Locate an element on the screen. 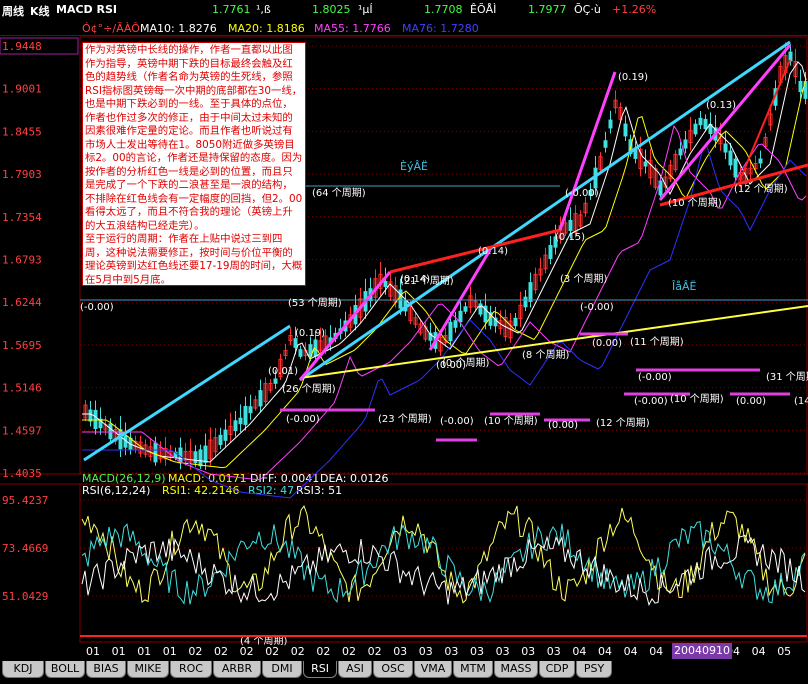 Image resolution: width=808 pixels, height=684 pixels. period-label: 周线 is located at coordinates (13, 11).